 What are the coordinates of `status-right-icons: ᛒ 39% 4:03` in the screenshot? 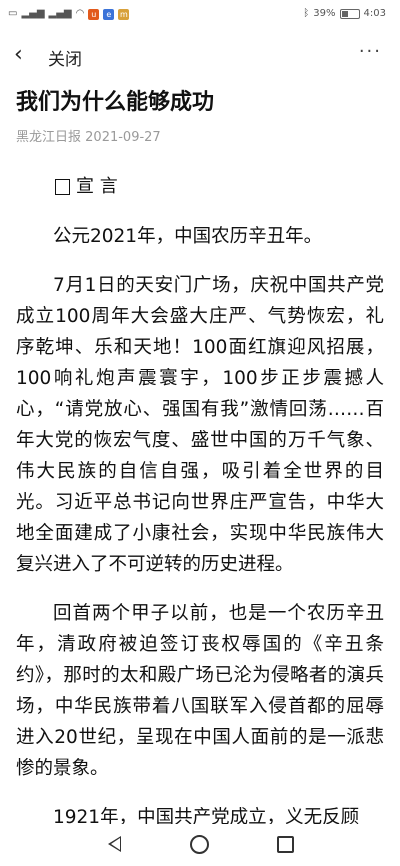 It's located at (344, 14).